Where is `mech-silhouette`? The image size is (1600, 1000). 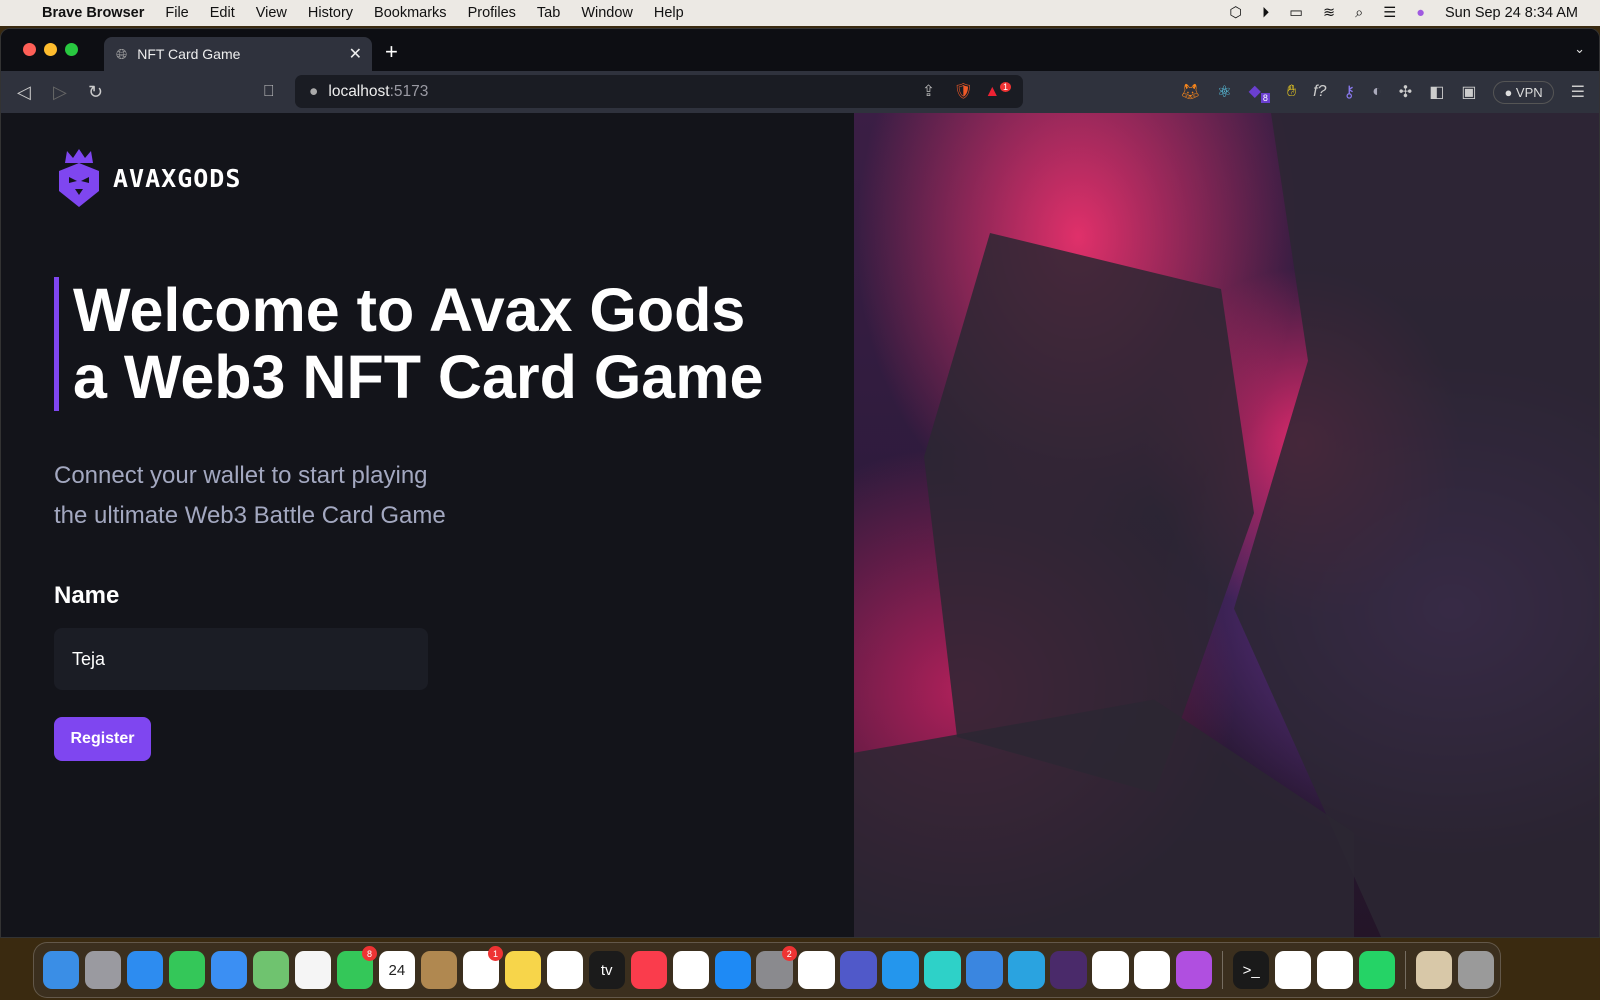 mech-silhouette is located at coordinates (1104, 818).